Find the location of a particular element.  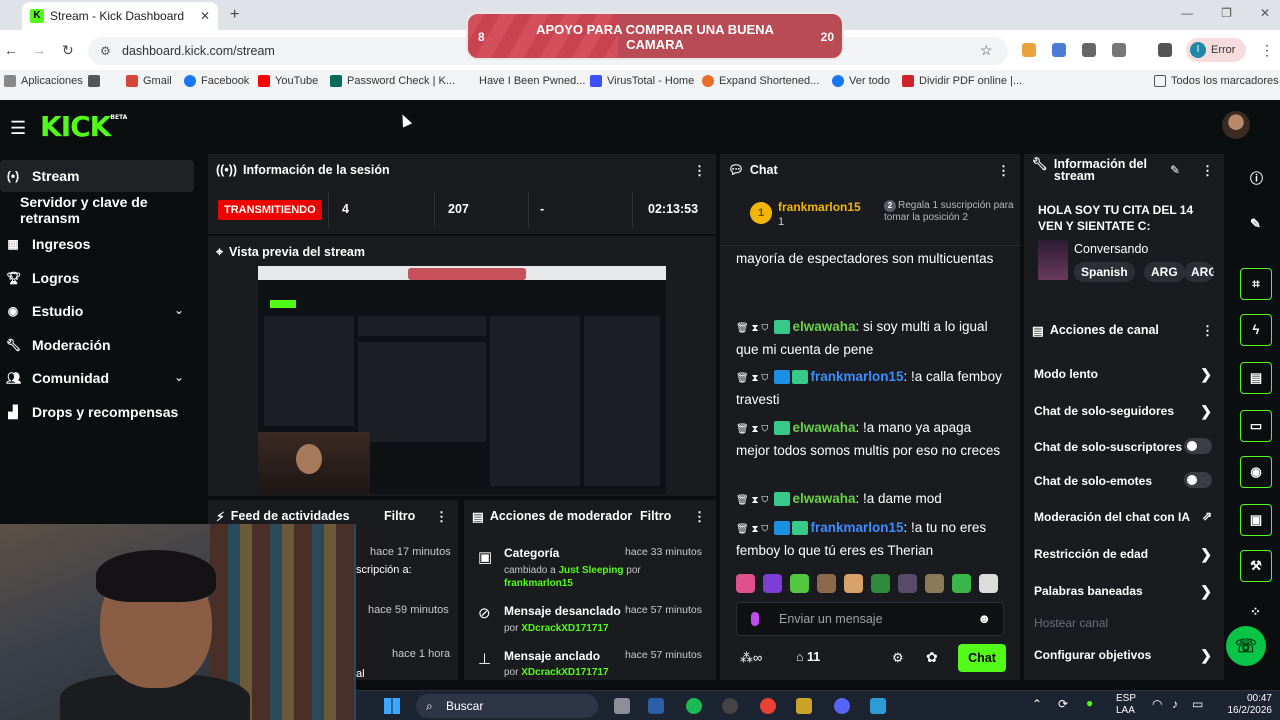

browser-menu-icon: ⋮ is located at coordinates (1267, 50).